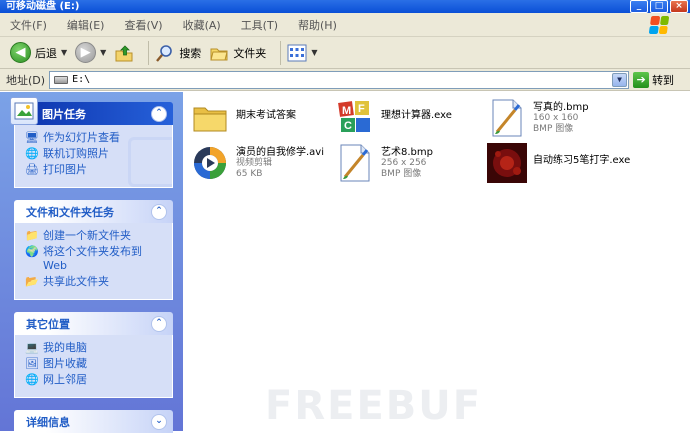 This screenshot has height=433, width=690. What do you see at coordinates (561, 107) in the screenshot?
I see `file-name: 写真的.bmp` at bounding box center [561, 107].